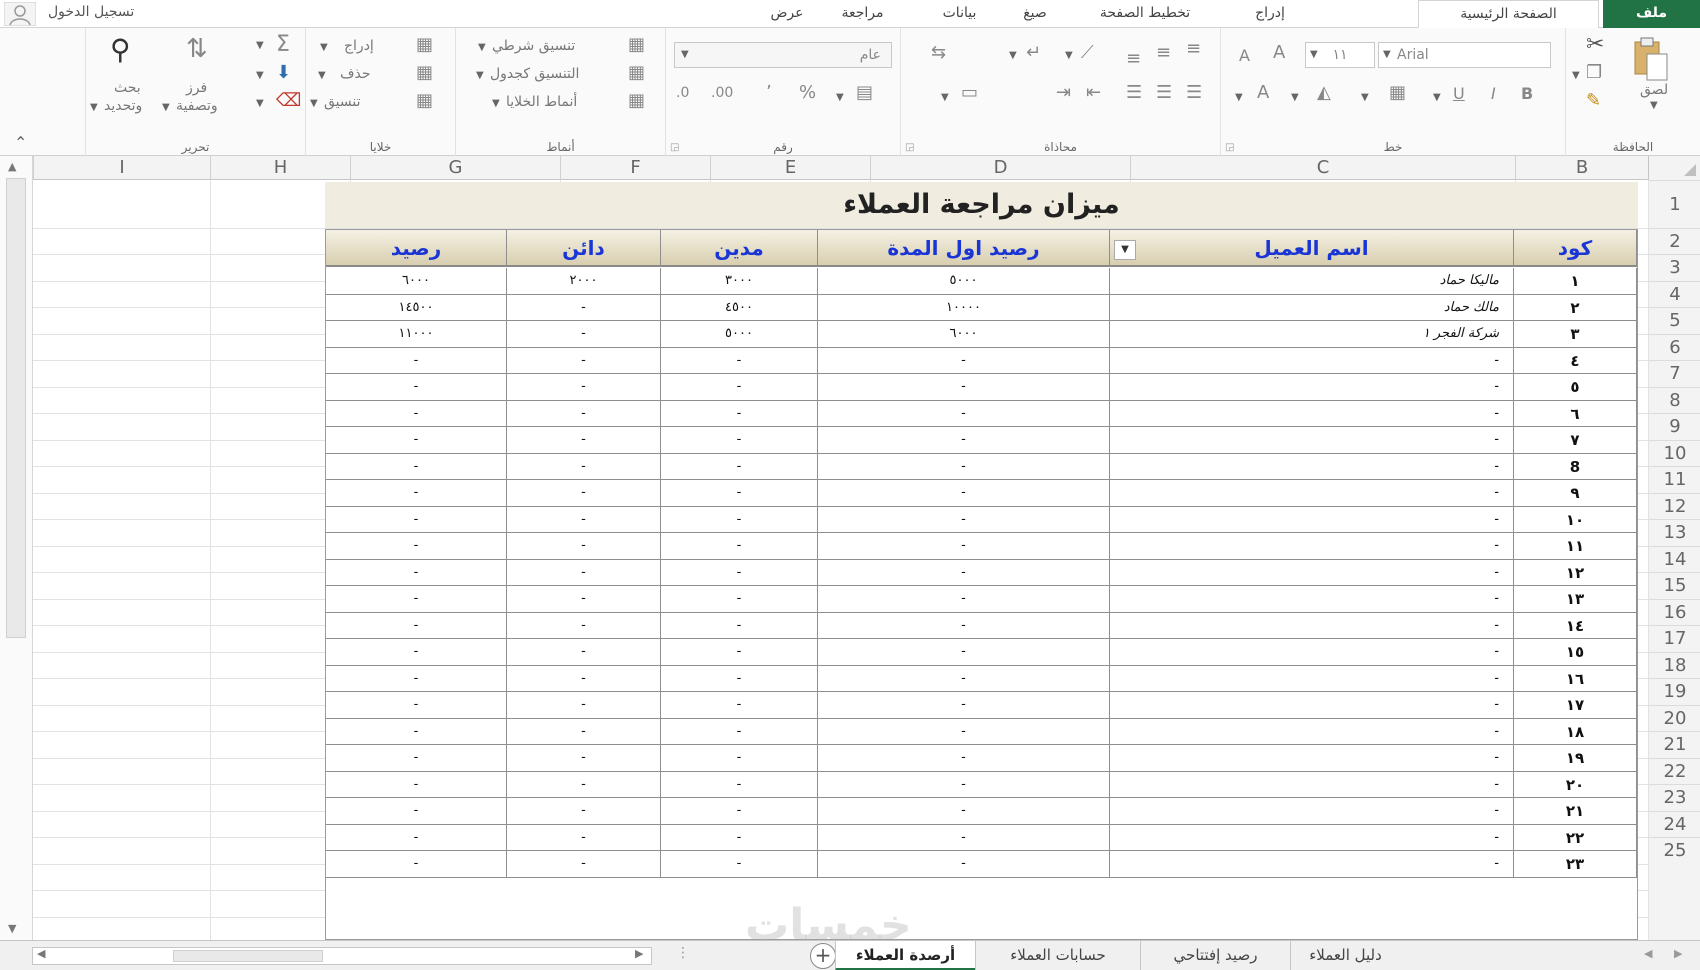 The height and width of the screenshot is (970, 1700). What do you see at coordinates (1674, 612) in the screenshot?
I see `row-header-16: 16` at bounding box center [1674, 612].